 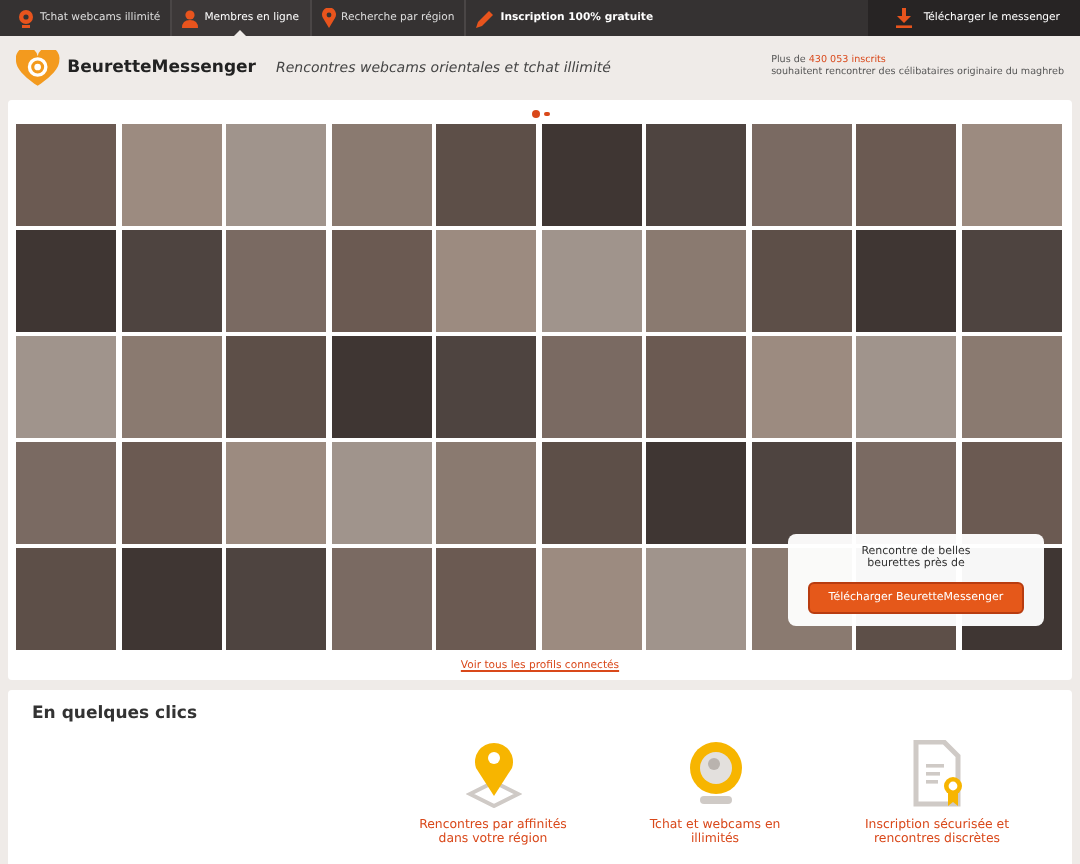 What do you see at coordinates (485, 18) in the screenshot?
I see `pencil-icon` at bounding box center [485, 18].